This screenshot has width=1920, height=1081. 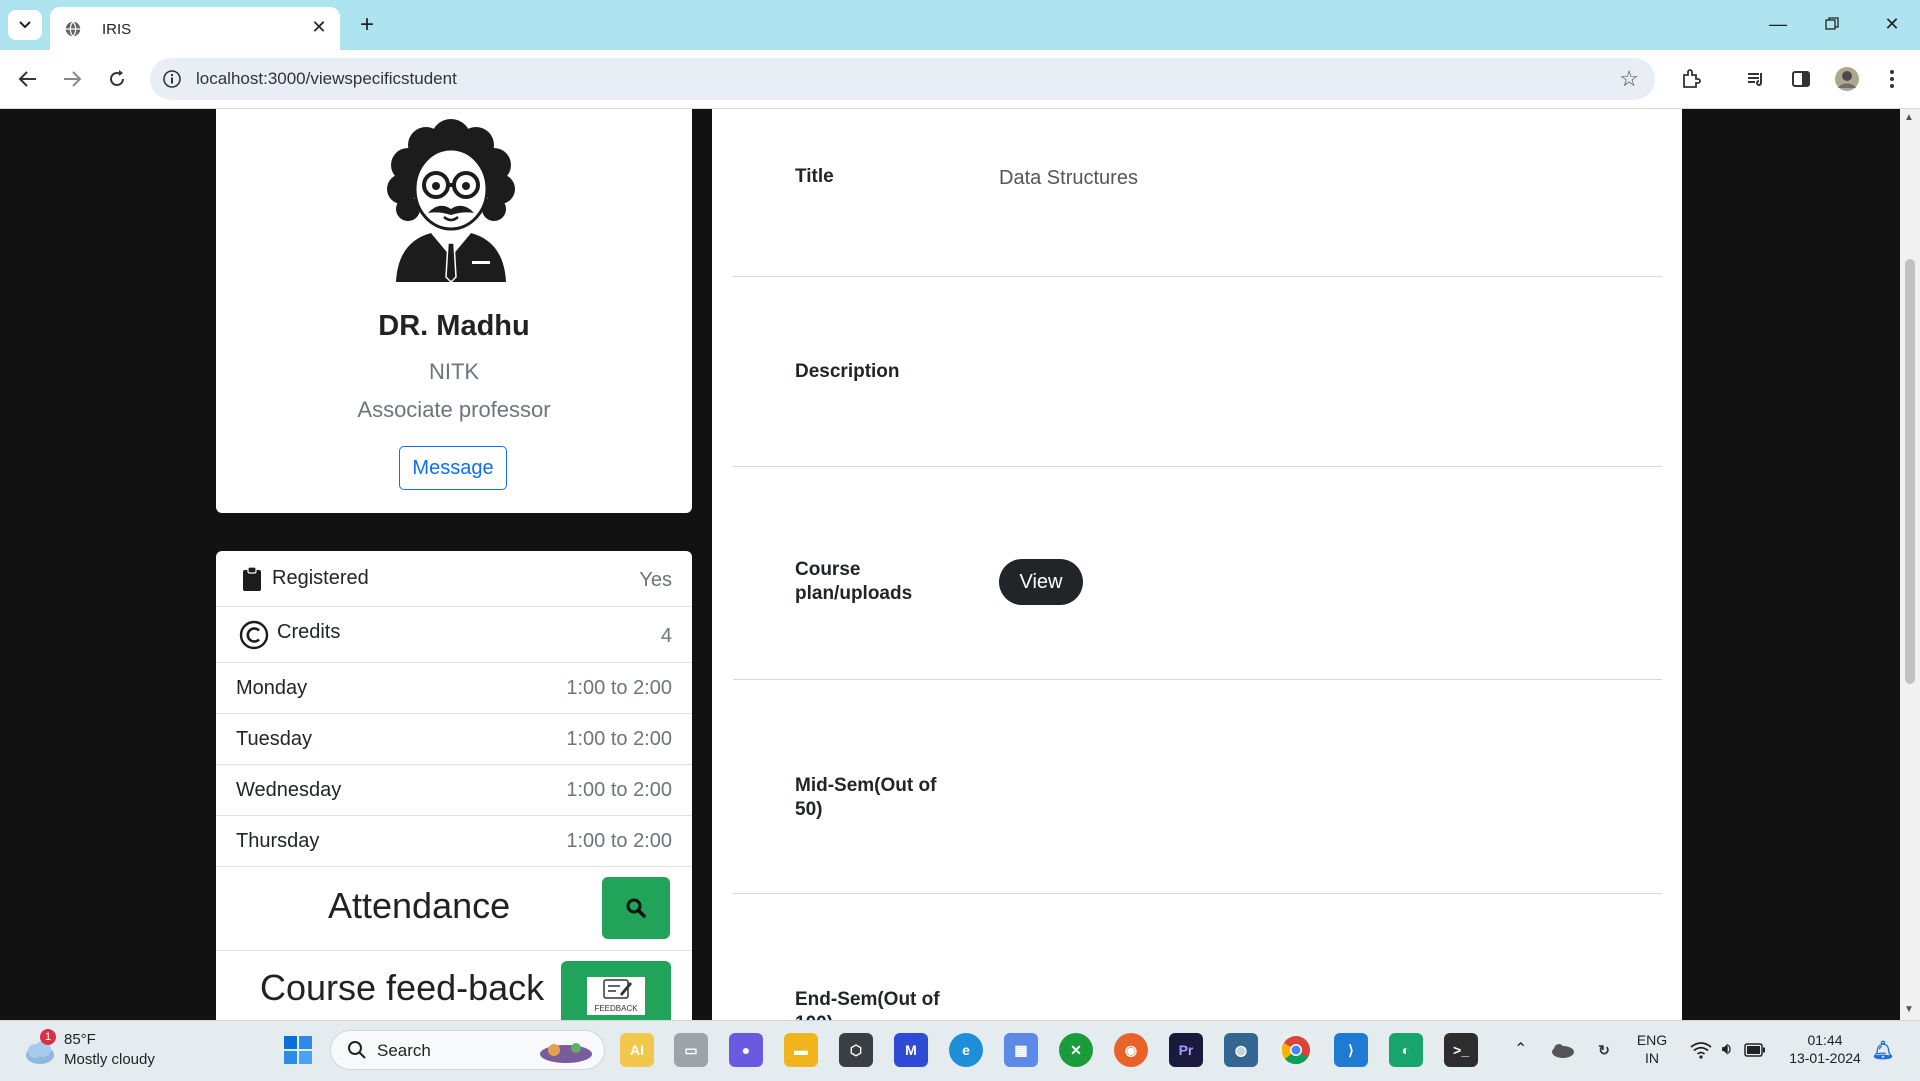 What do you see at coordinates (1604, 1050) in the screenshot?
I see `sync-icon: ↻` at bounding box center [1604, 1050].